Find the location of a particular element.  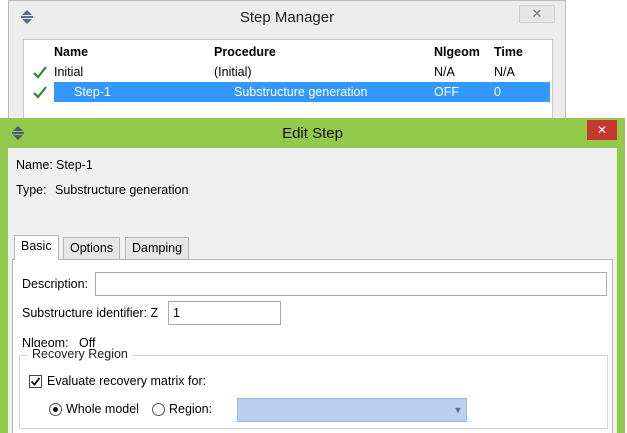

whole-model-radio is located at coordinates (55, 409).